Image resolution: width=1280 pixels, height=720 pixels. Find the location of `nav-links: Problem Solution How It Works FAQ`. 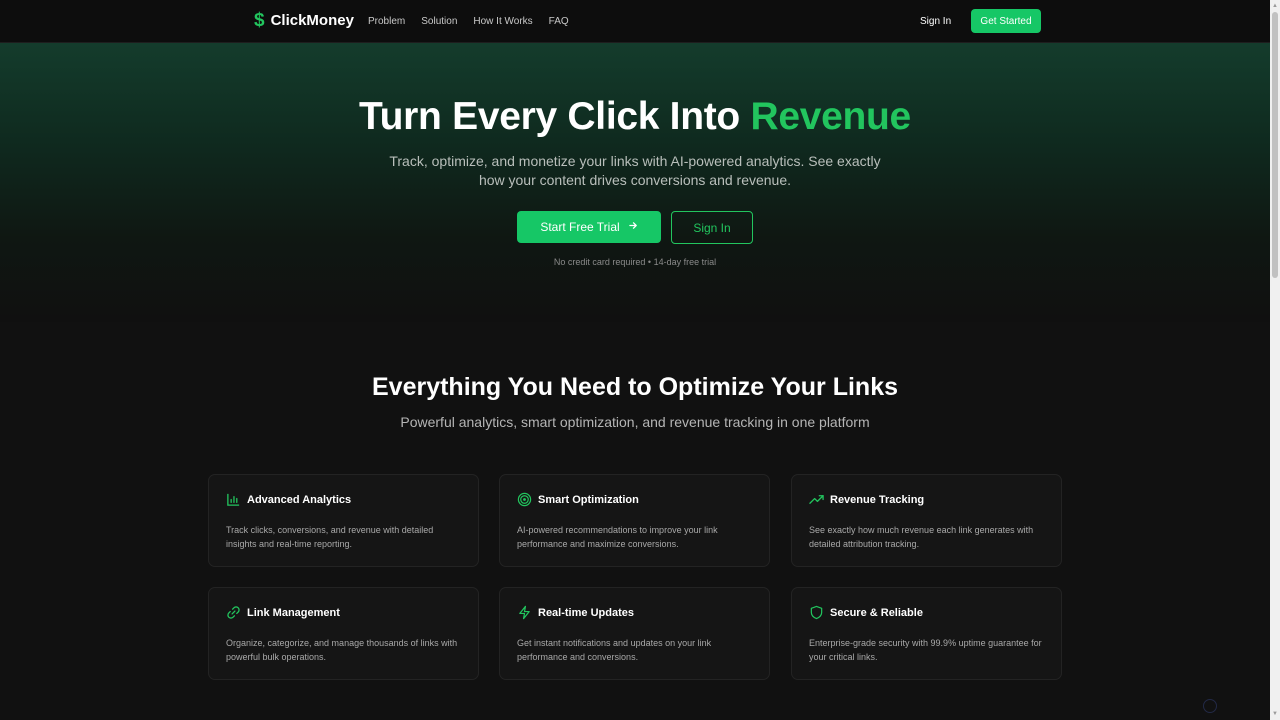

nav-links: Problem Solution How It Works FAQ is located at coordinates (476, 21).